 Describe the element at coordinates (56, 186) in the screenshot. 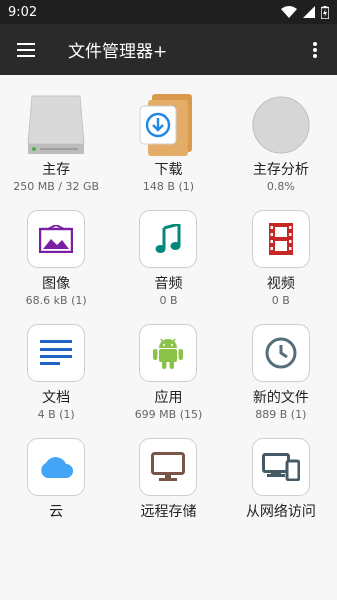

I see `tile-sub: 250 MB / 32 GB` at that location.